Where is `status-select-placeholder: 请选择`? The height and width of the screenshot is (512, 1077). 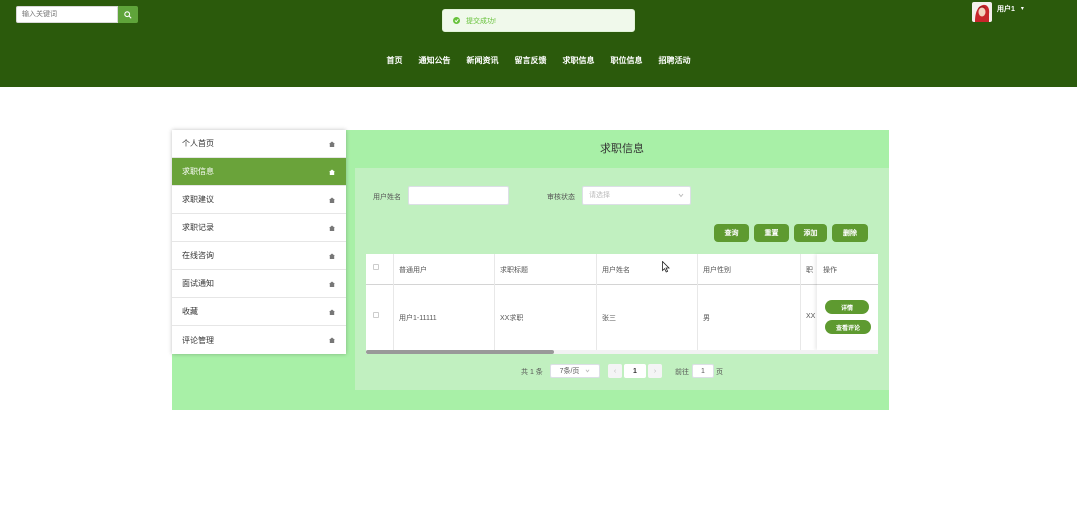
status-select-placeholder: 请选择 is located at coordinates (599, 195).